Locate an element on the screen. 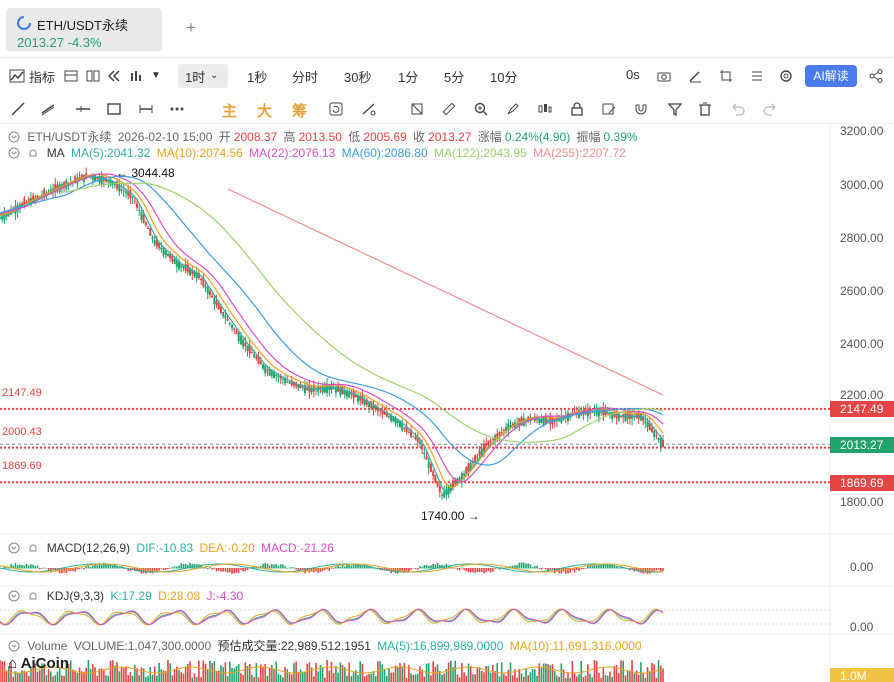 Image resolution: width=894 pixels, height=682 pixels. ai-interpret-button: AI解读 is located at coordinates (831, 76).